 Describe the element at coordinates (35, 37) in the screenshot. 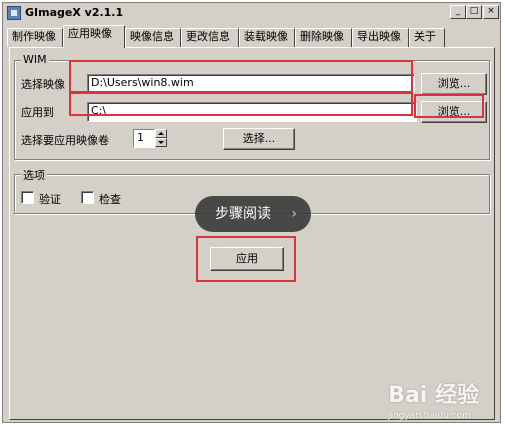

I see `tab-create-image: 制作映像` at that location.